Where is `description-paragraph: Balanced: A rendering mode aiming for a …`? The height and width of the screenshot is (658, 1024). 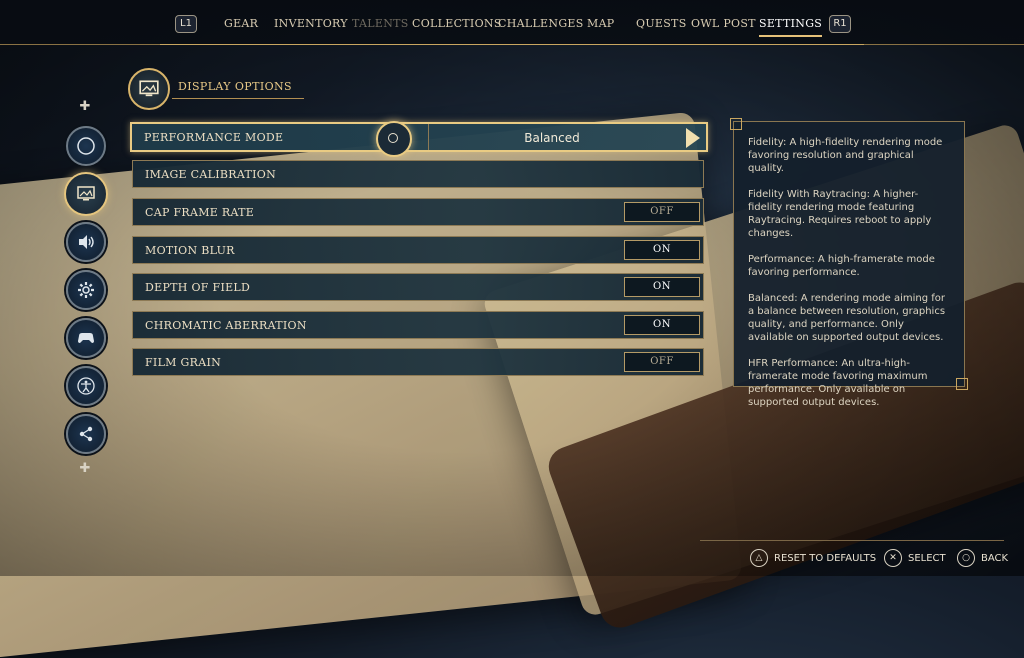 description-paragraph: Balanced: A rendering mode aiming for a … is located at coordinates (847, 318).